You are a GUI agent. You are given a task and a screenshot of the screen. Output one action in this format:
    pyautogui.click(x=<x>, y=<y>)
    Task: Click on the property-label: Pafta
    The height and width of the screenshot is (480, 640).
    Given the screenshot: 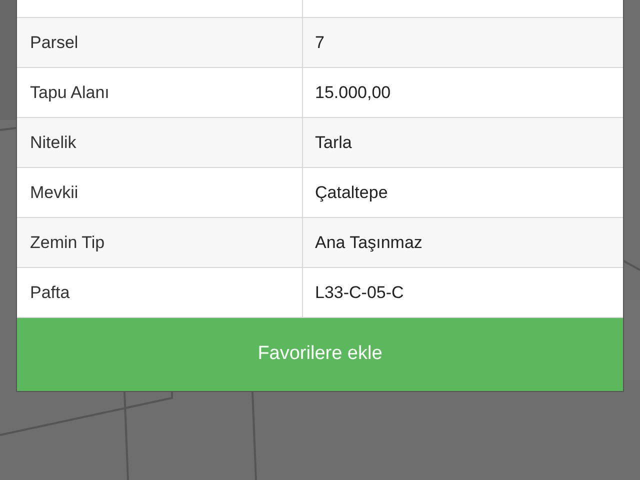 What is the action you would take?
    pyautogui.click(x=50, y=293)
    